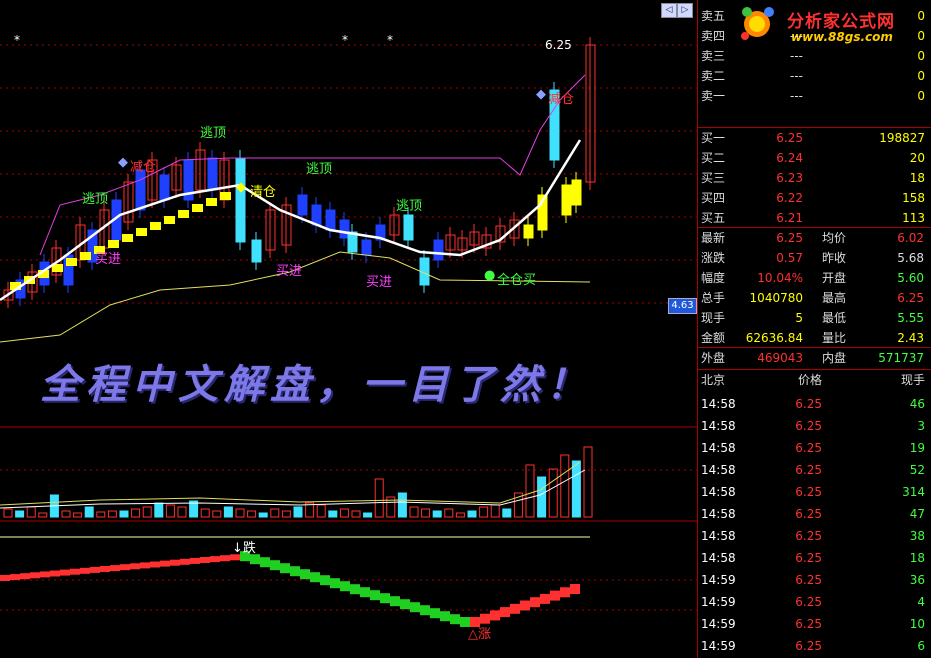 Image resolution: width=931 pixels, height=658 pixels. I want to click on order-price: 6.24, so click(789, 158).